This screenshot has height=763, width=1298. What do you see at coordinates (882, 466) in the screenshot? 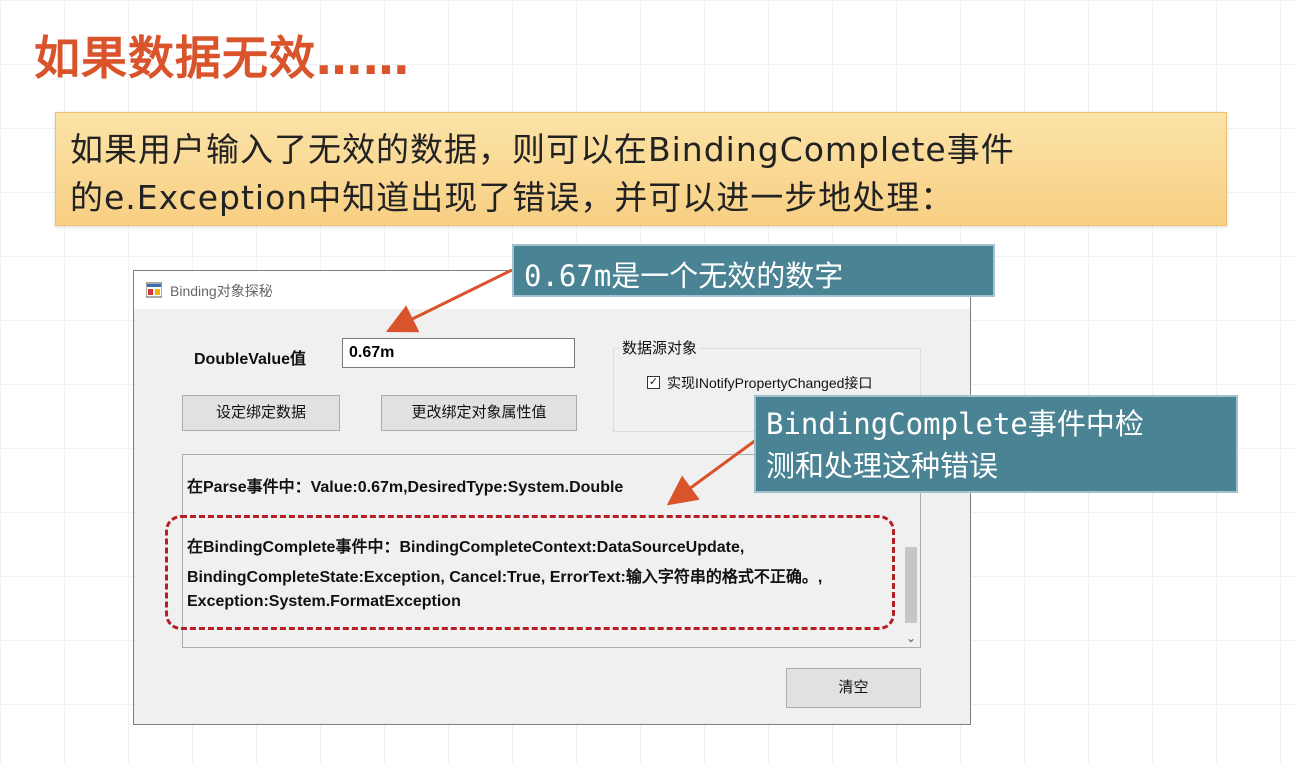
I see `callout-binding-complete-line-2: 测和处理这种错误` at bounding box center [882, 466].